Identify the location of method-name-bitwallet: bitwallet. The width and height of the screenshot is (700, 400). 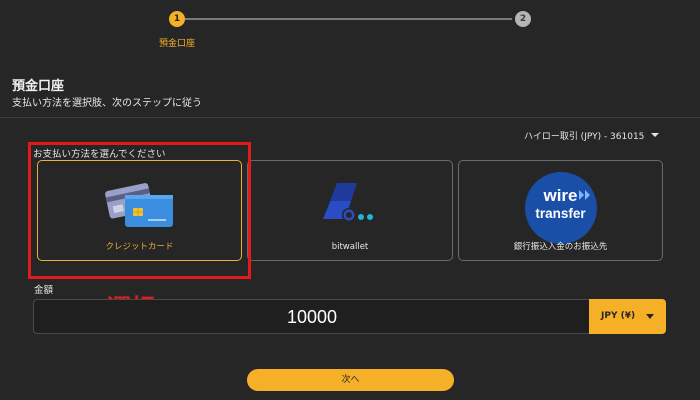
(350, 247).